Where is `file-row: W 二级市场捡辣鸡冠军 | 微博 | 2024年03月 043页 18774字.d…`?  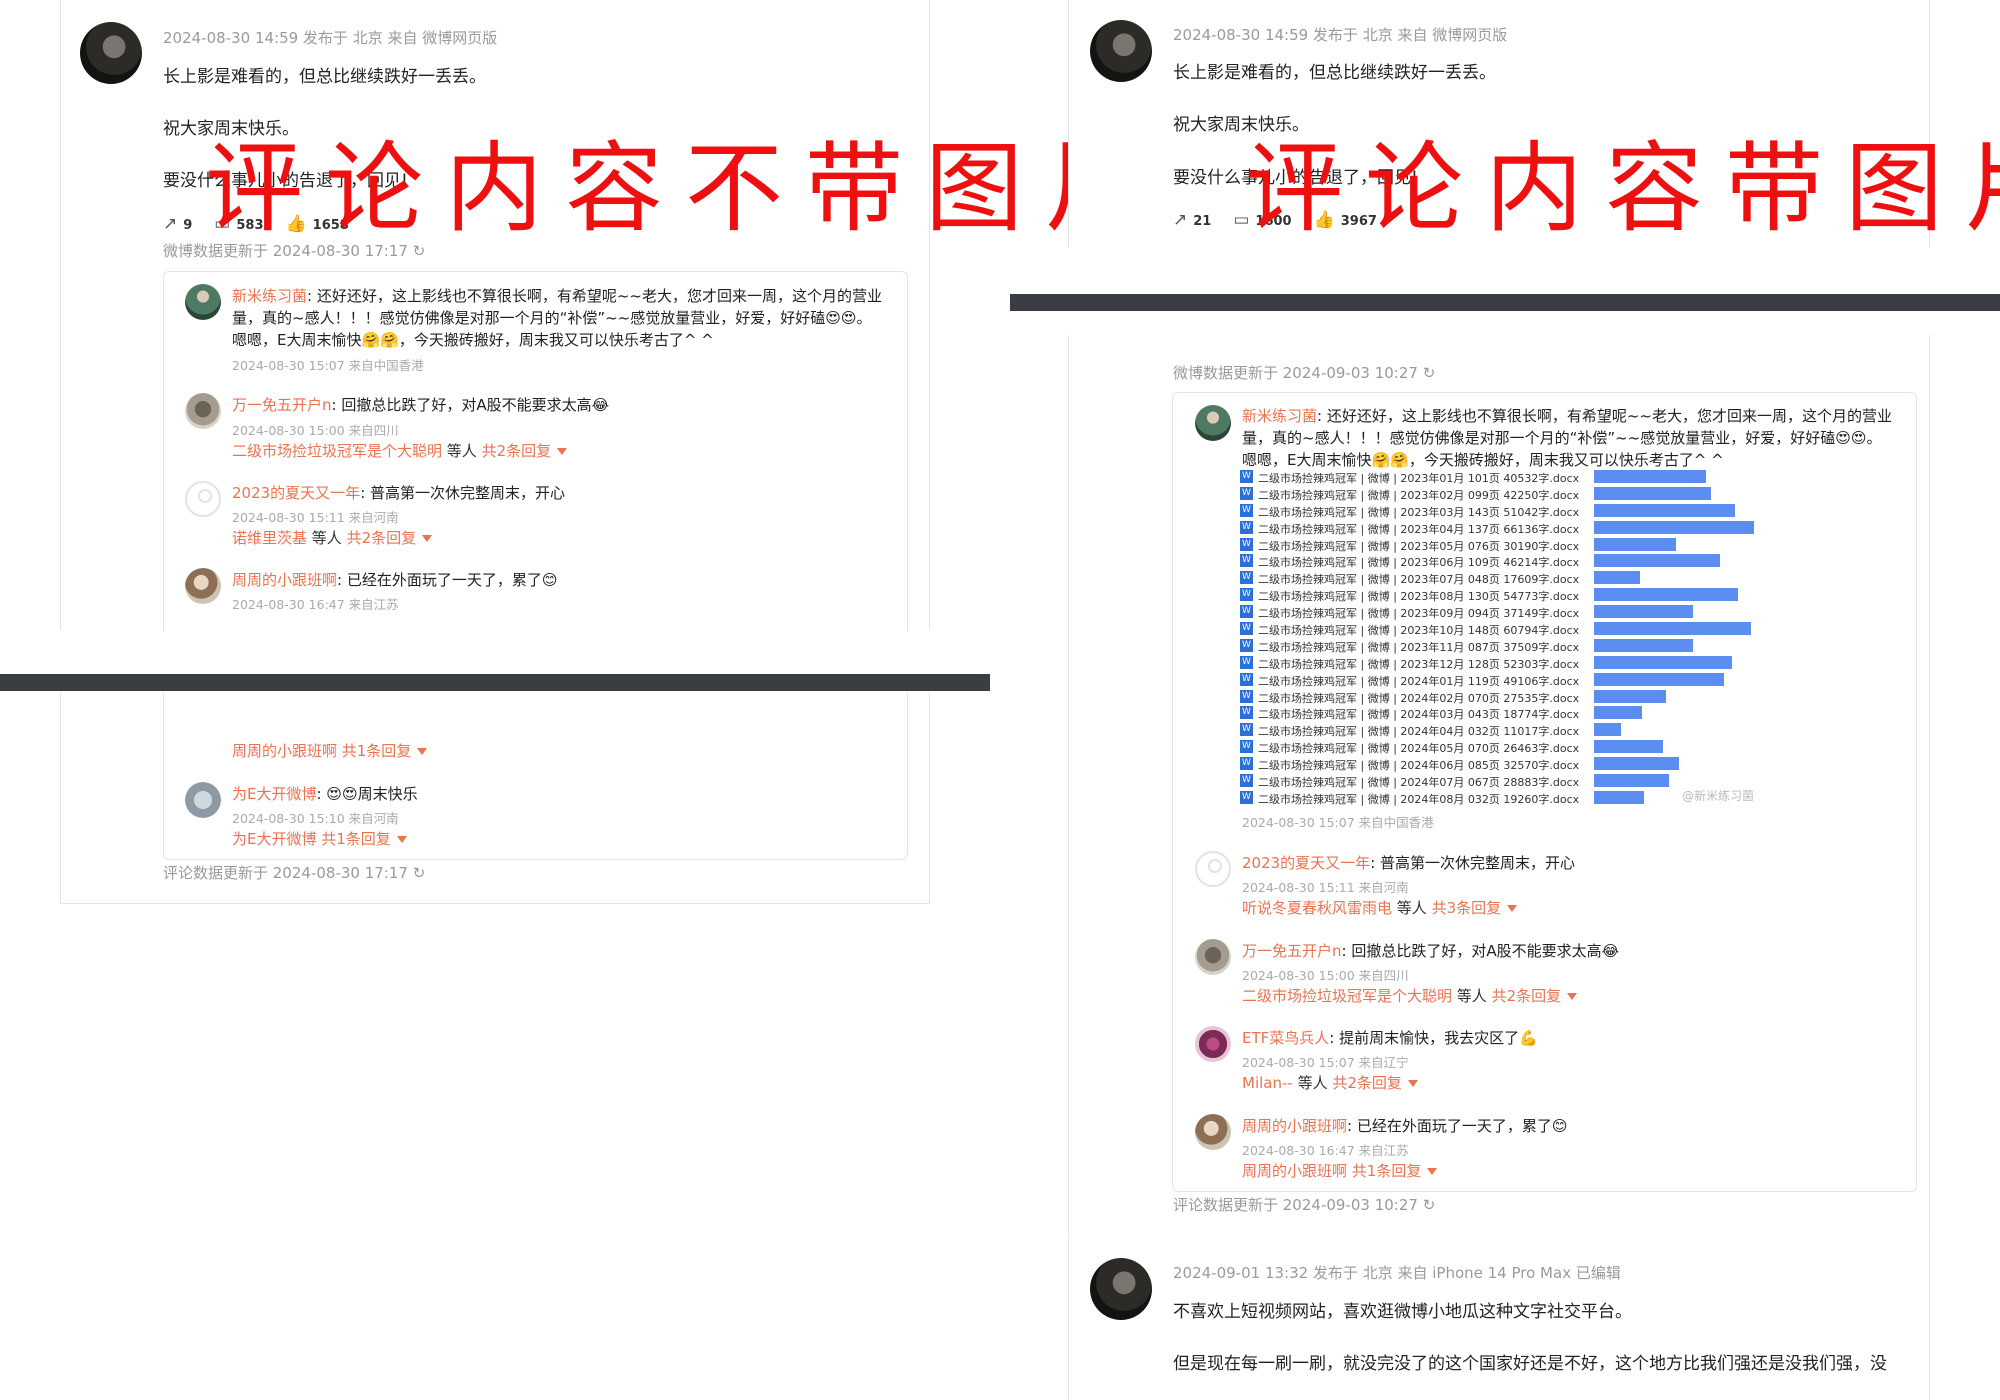 file-row: W 二级市场捡辣鸡冠军 | 微博 | 2024年03月 043页 18774字.d… is located at coordinates (1510, 712).